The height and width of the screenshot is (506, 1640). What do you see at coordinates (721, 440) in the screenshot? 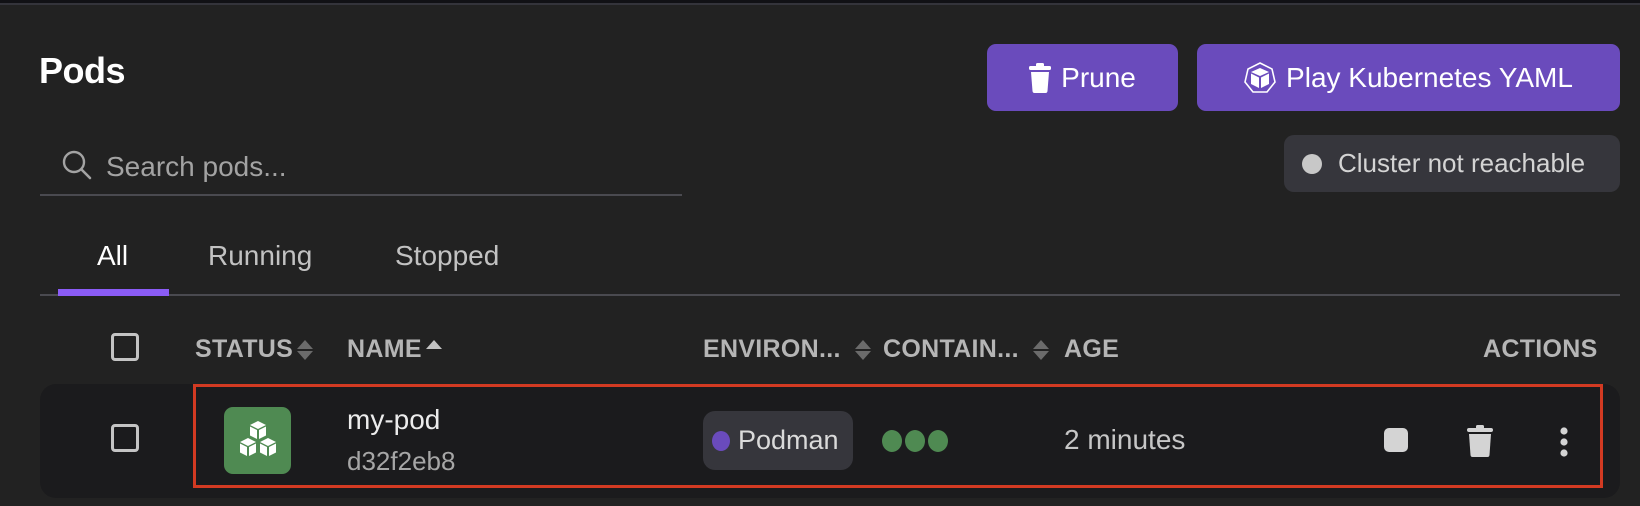
I see `podman-dot-icon` at bounding box center [721, 440].